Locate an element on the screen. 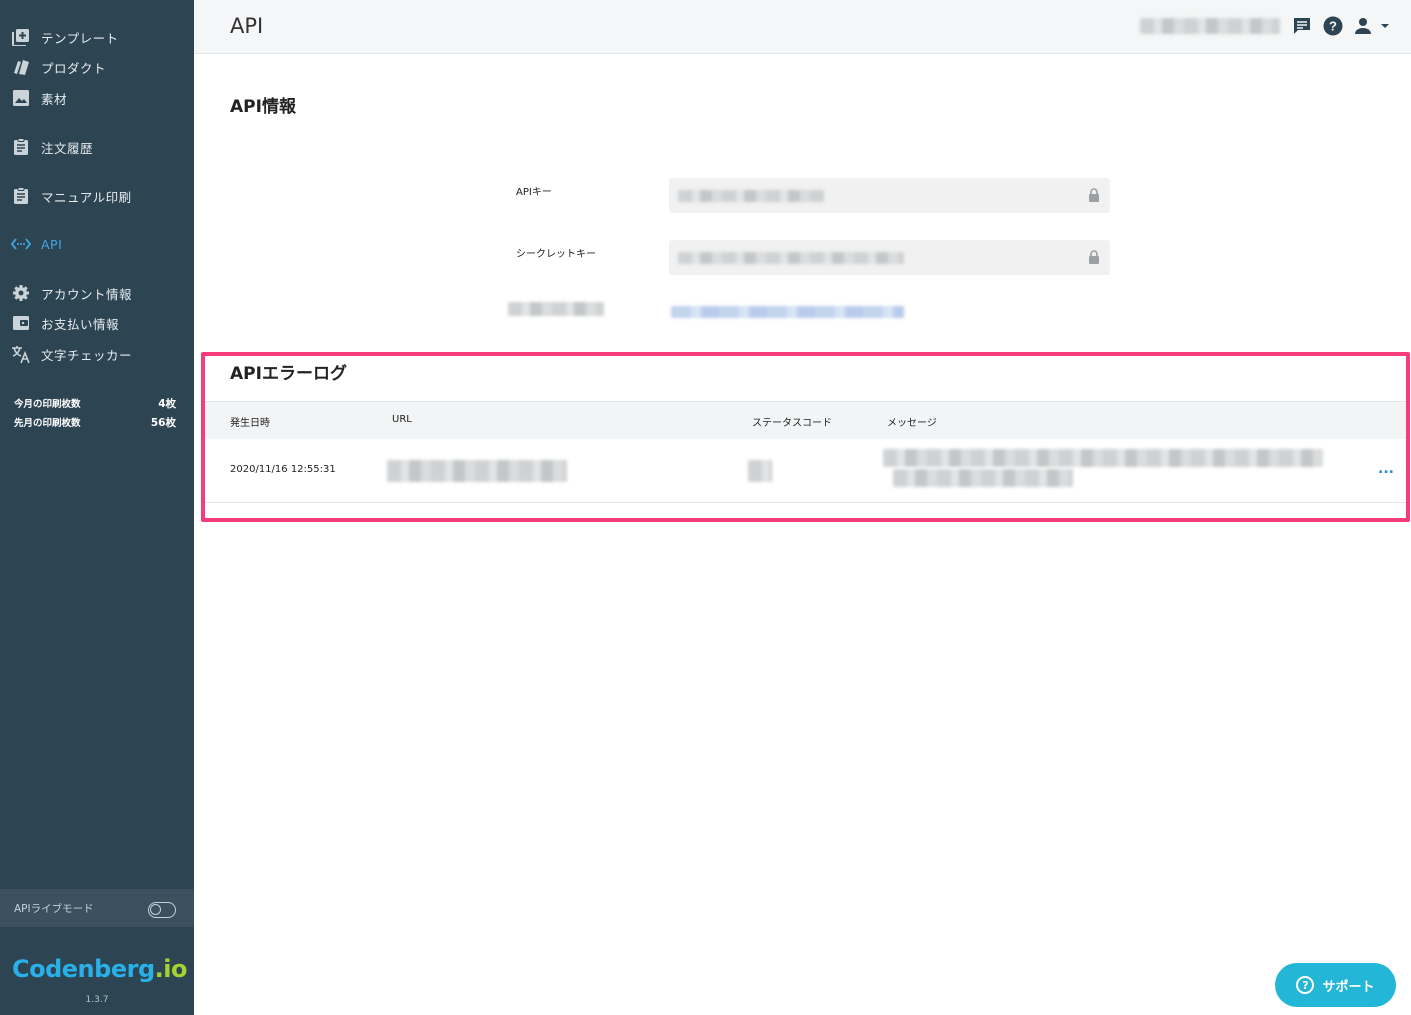  user-icon is located at coordinates (1363, 26).